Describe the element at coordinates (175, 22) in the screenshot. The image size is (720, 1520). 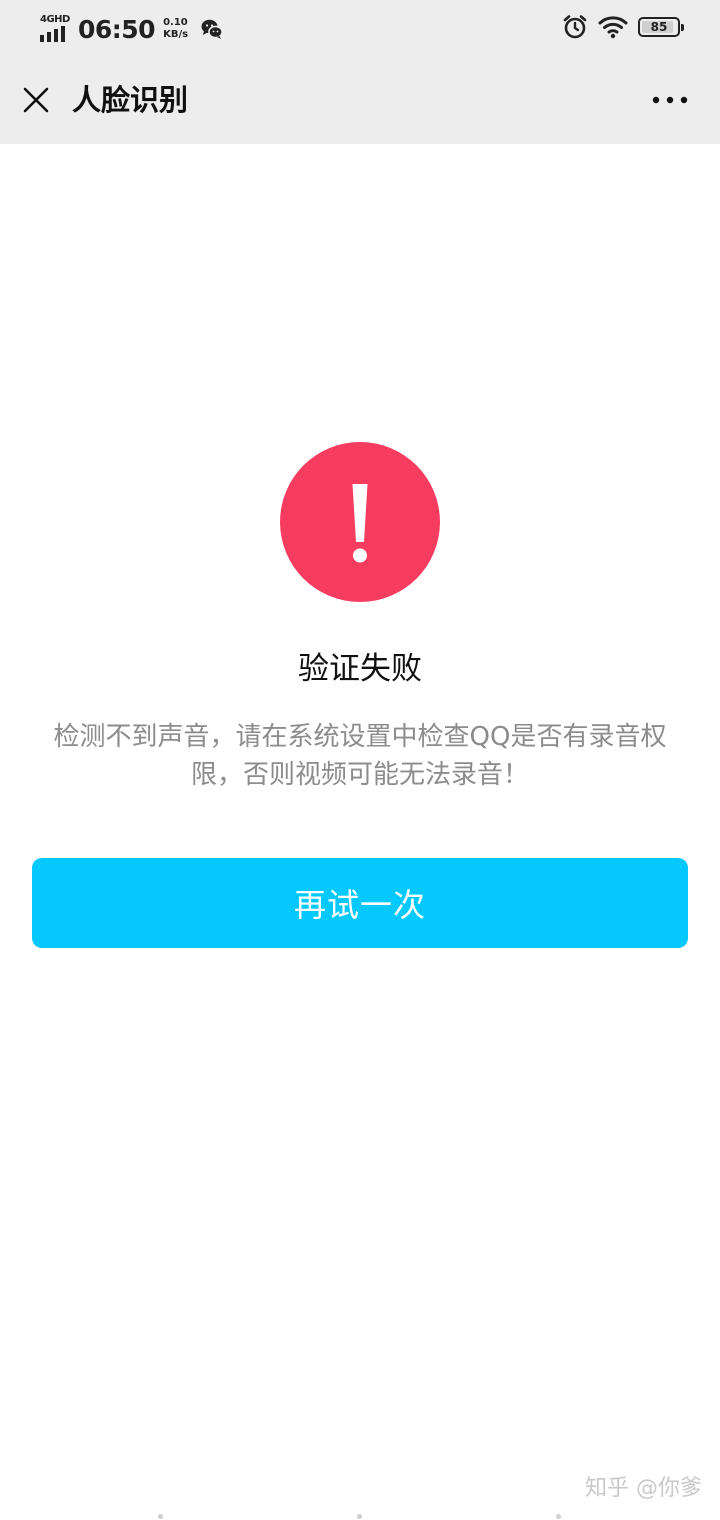
I see `network-speed-value: 0.10` at that location.